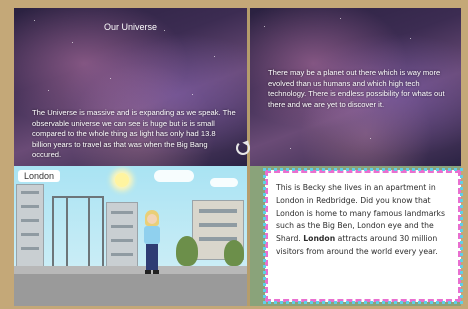 The height and width of the screenshot is (309, 468). What do you see at coordinates (319, 239) in the screenshot?
I see `note-bold-word: London` at bounding box center [319, 239].